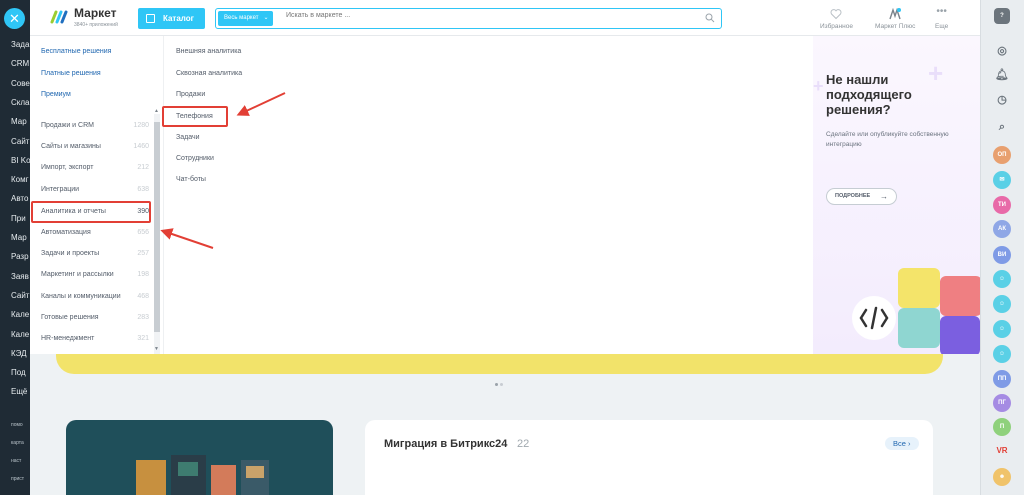 This screenshot has height=495, width=1024. Describe the element at coordinates (223, 170) in the screenshot. I see `annotation-arrows` at that location.